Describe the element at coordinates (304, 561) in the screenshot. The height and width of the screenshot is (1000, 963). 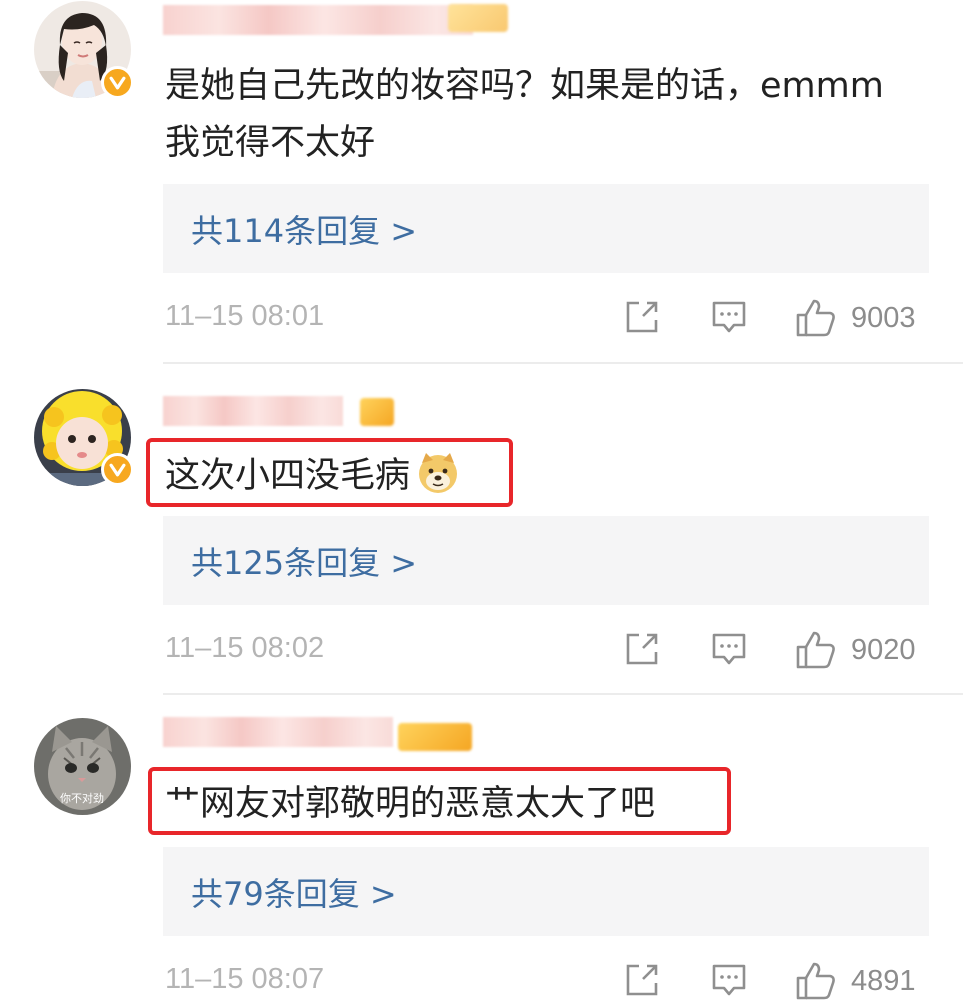
I see `replies-link: 共125条回复 >` at that location.